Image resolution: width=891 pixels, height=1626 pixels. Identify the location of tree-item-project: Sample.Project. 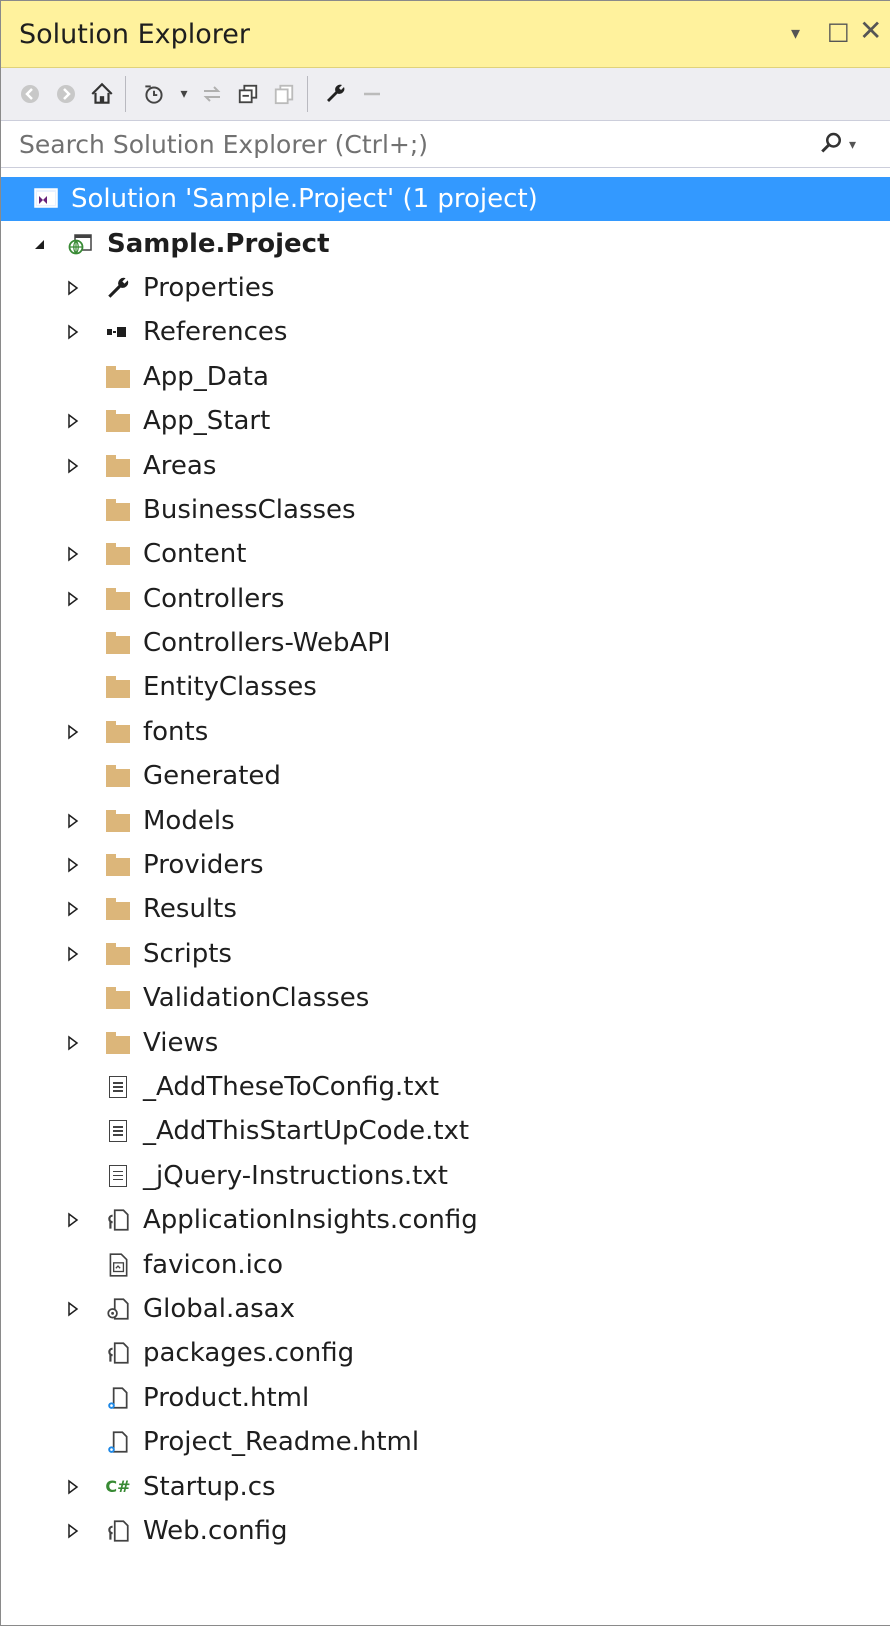
(445, 243).